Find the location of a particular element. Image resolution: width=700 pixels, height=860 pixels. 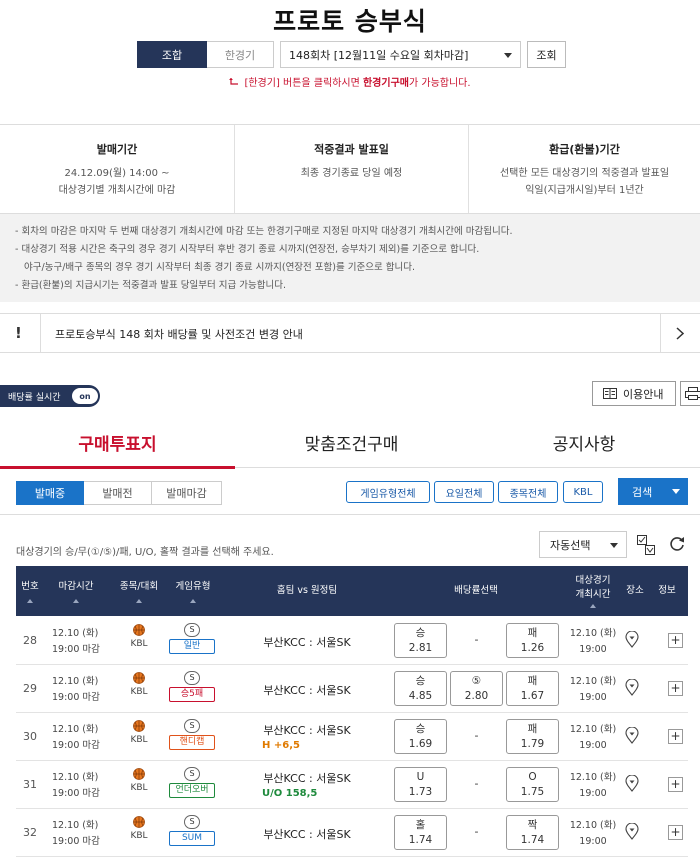

game-type-tag: 승5패 is located at coordinates (192, 694).